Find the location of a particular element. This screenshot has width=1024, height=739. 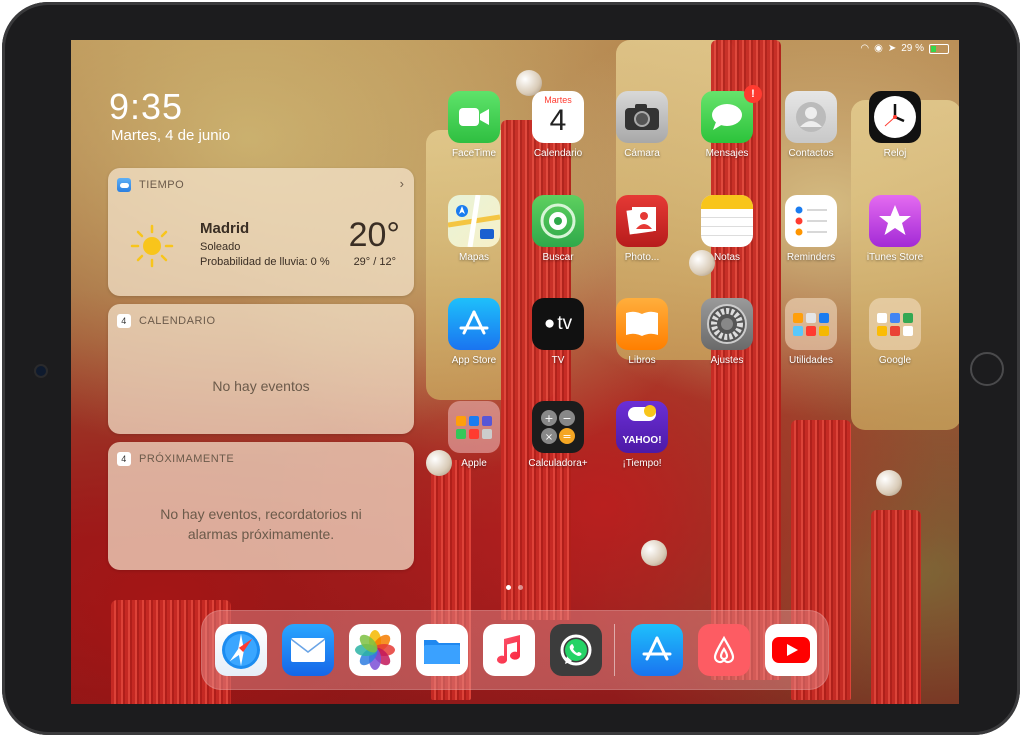

calendar-widget-title: CALENDARIO is located at coordinates (177, 321).